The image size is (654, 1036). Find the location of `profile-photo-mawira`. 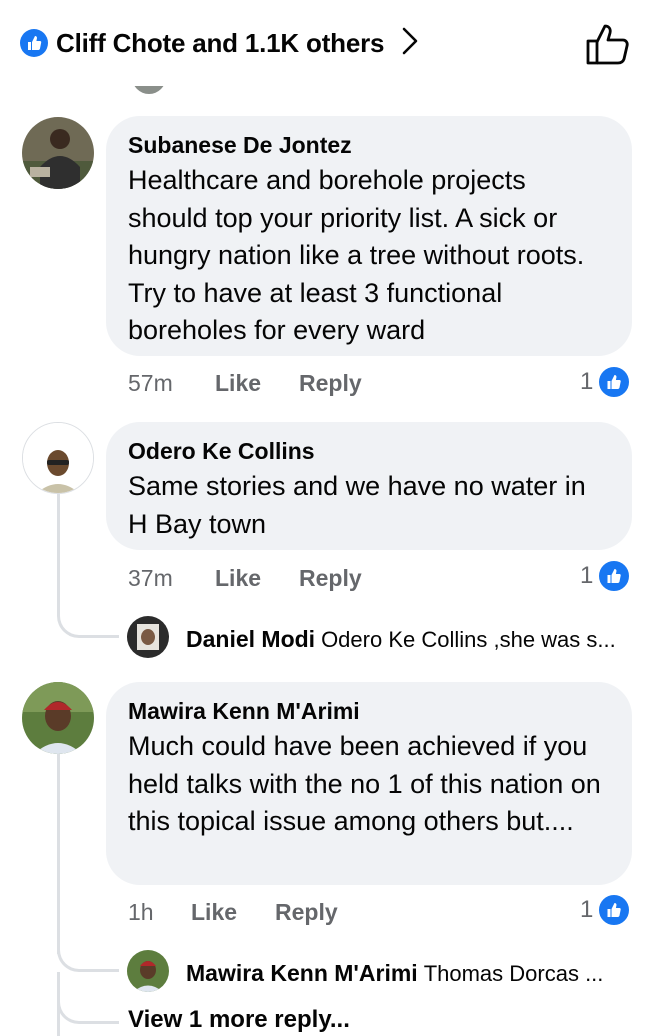

profile-photo-mawira is located at coordinates (58, 718).